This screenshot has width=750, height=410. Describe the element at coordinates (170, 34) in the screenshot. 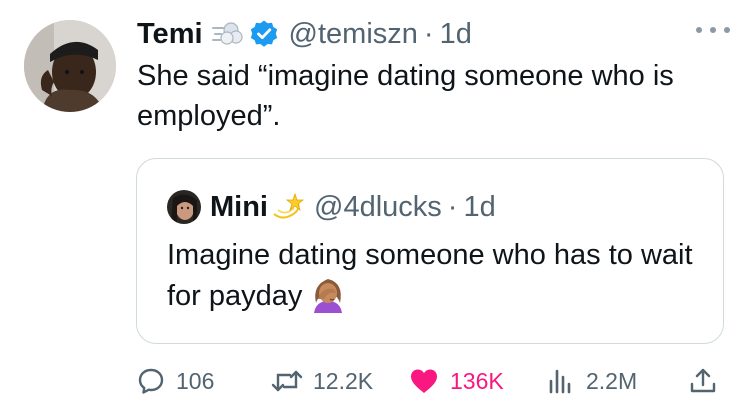

I see `author-name: Temi` at that location.